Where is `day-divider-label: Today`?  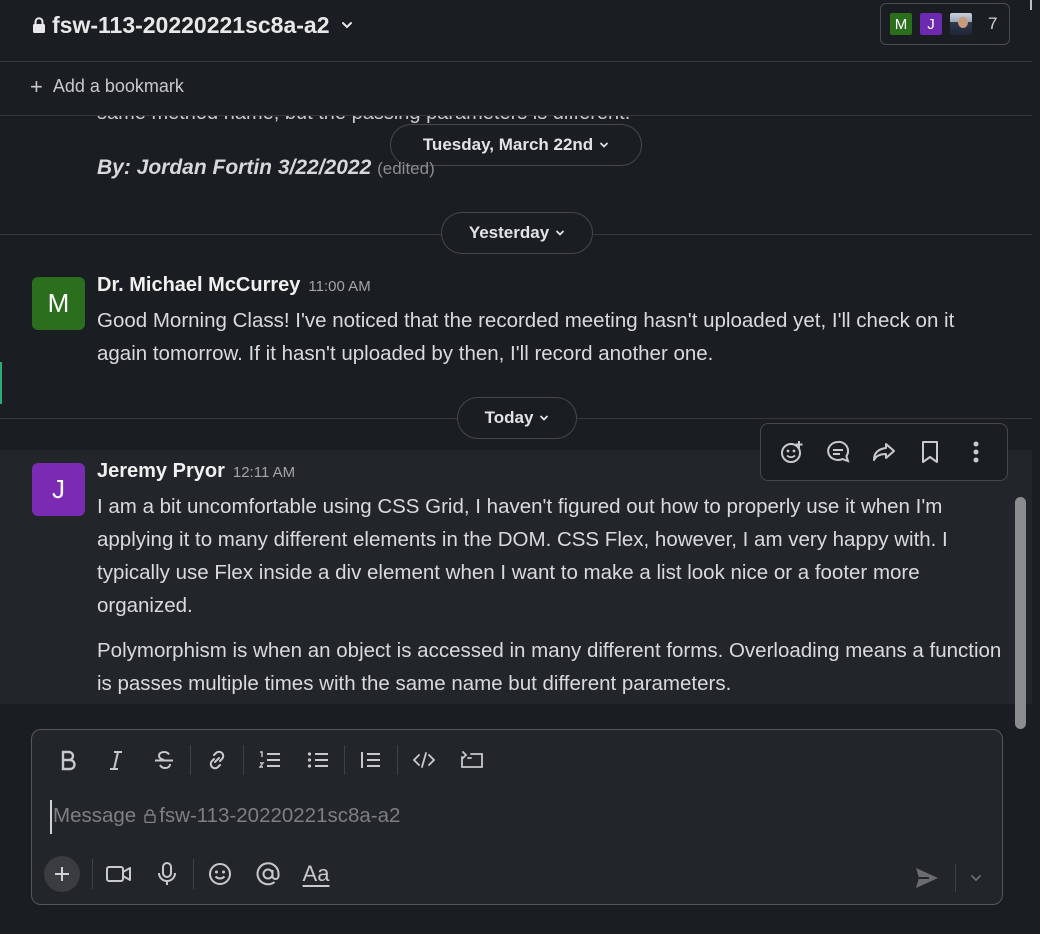 day-divider-label: Today is located at coordinates (509, 417).